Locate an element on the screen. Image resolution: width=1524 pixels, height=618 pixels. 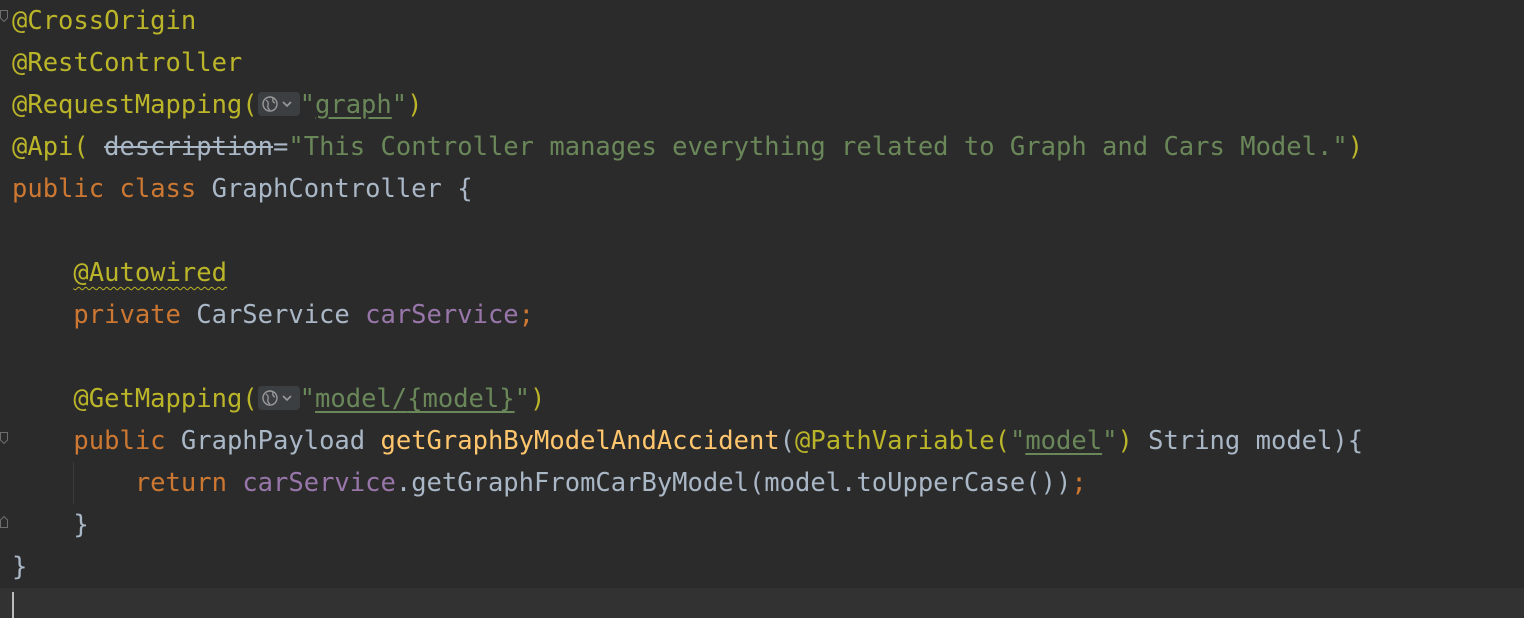
code-line: private CarService carService; is located at coordinates (273, 315).